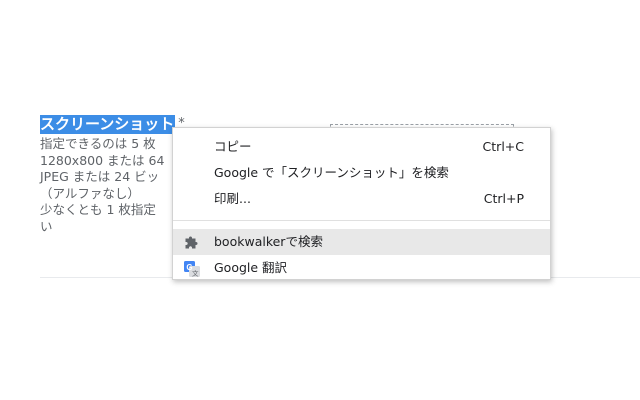 The height and width of the screenshot is (400, 640). Describe the element at coordinates (503, 146) in the screenshot. I see `menu-item-shortcut: Ctrl+C` at that location.